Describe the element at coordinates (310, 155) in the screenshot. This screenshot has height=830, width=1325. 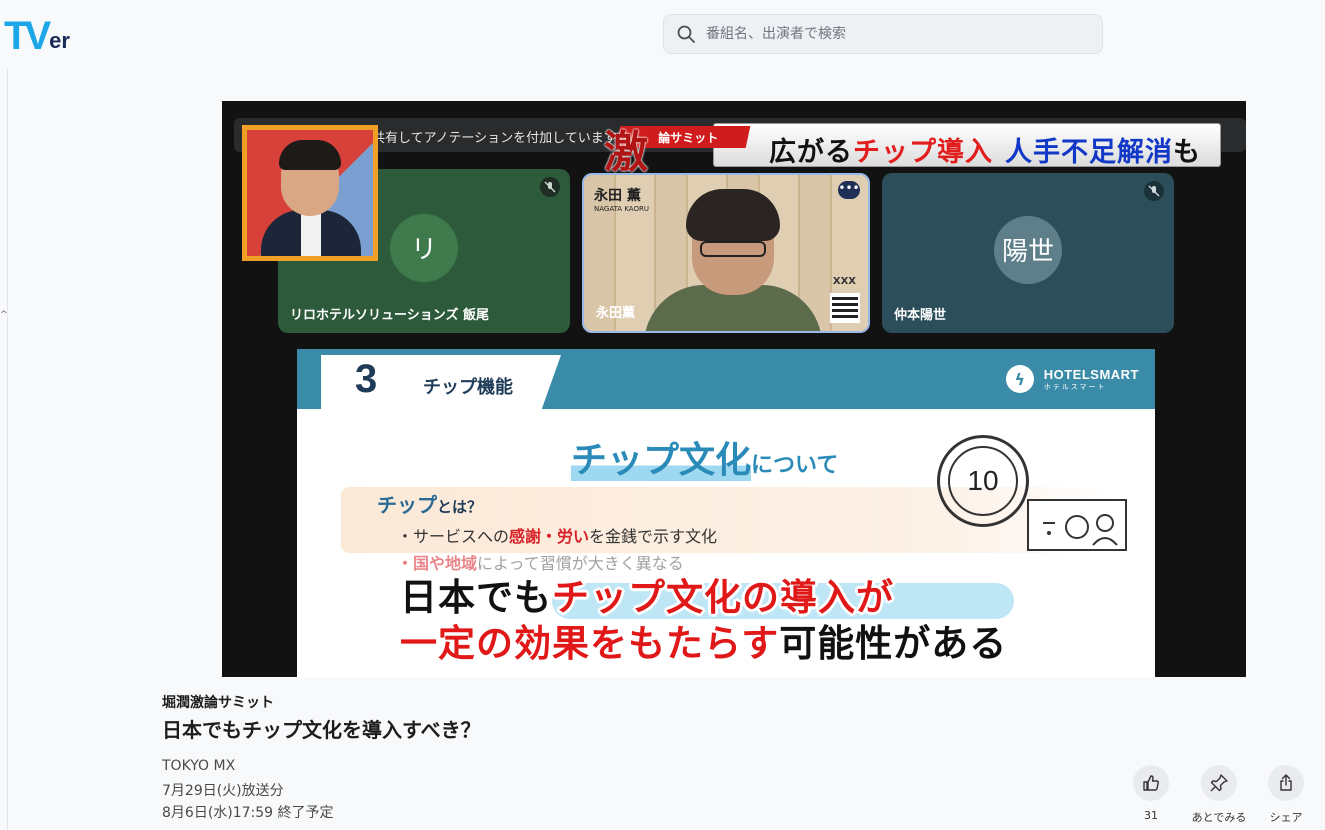
I see `host-hair` at that location.